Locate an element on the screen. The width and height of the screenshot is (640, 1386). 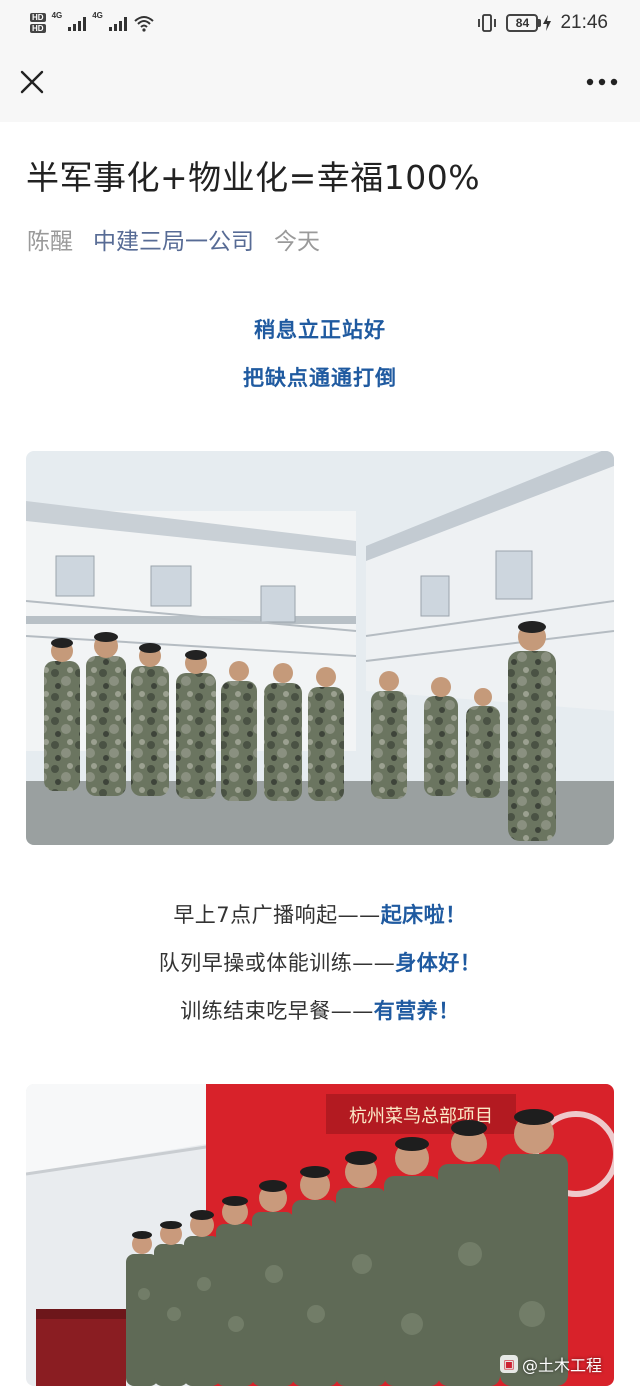
account-link: 中建三局一公司 is located at coordinates (173, 239).